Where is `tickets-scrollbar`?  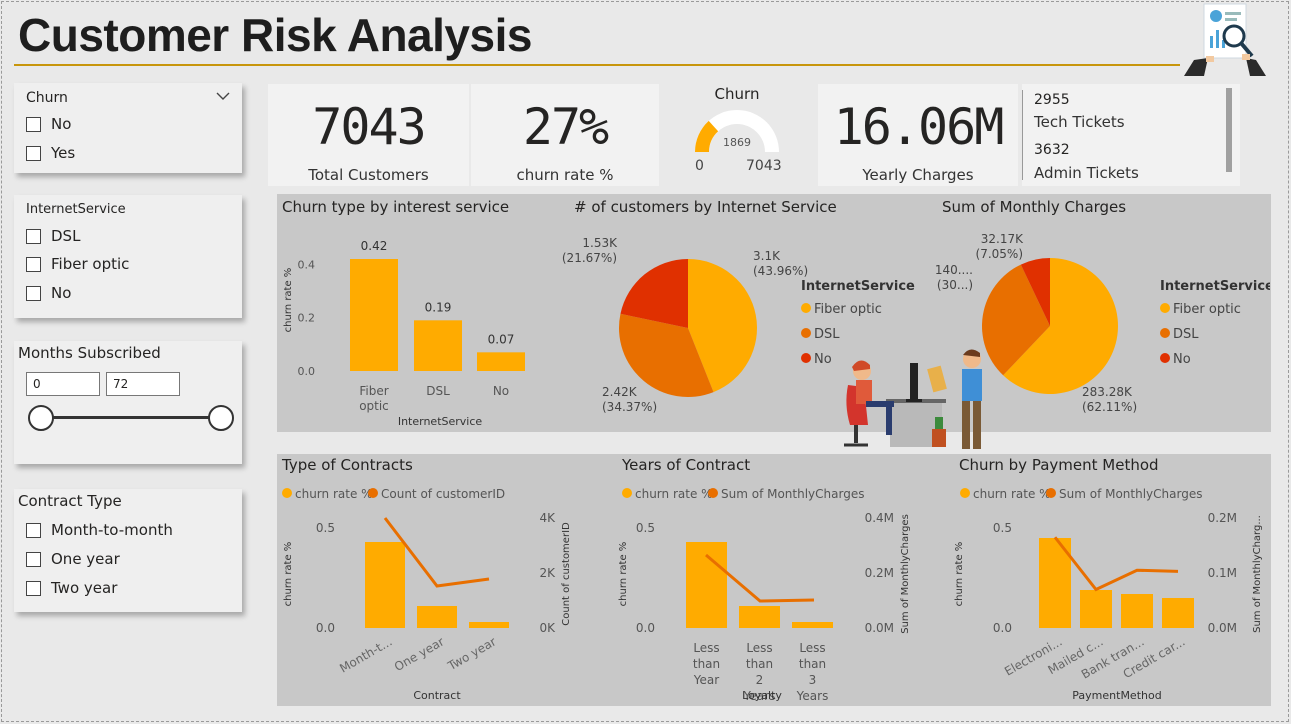
tickets-scrollbar is located at coordinates (1229, 130).